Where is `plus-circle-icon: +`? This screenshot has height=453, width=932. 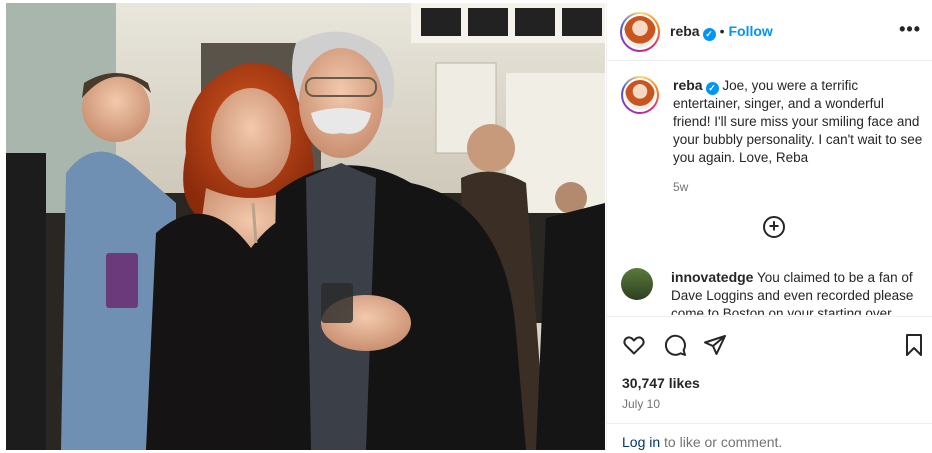
plus-circle-icon: + is located at coordinates (774, 227).